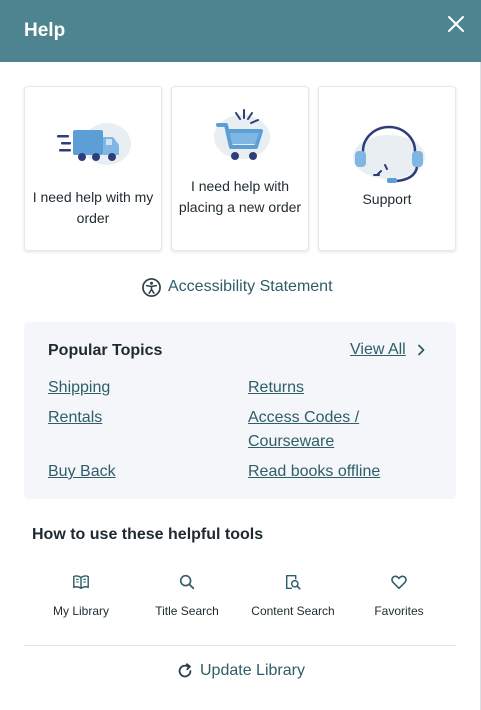 The height and width of the screenshot is (710, 481). I want to click on view-all-label: View All, so click(378, 349).